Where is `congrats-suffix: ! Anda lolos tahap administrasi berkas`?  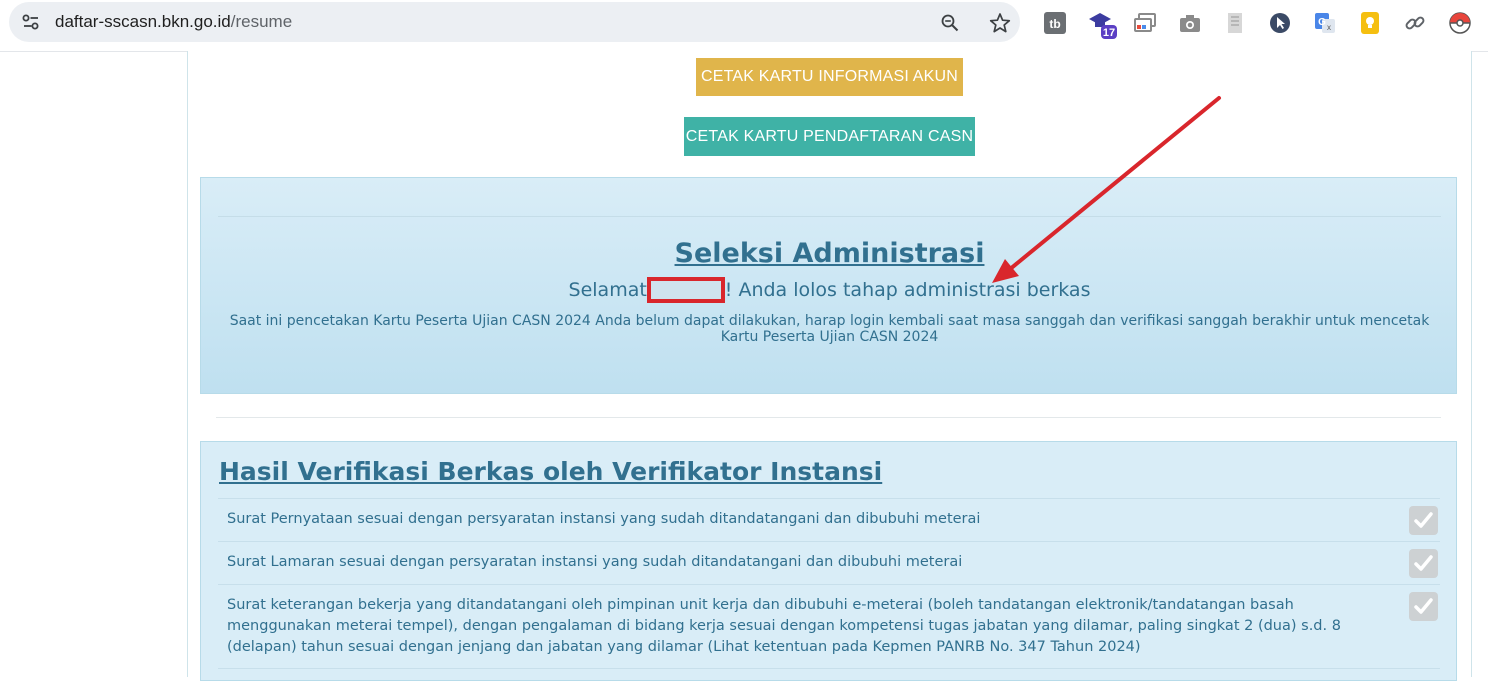
congrats-suffix: ! Anda lolos tahap administrasi berkas is located at coordinates (907, 290).